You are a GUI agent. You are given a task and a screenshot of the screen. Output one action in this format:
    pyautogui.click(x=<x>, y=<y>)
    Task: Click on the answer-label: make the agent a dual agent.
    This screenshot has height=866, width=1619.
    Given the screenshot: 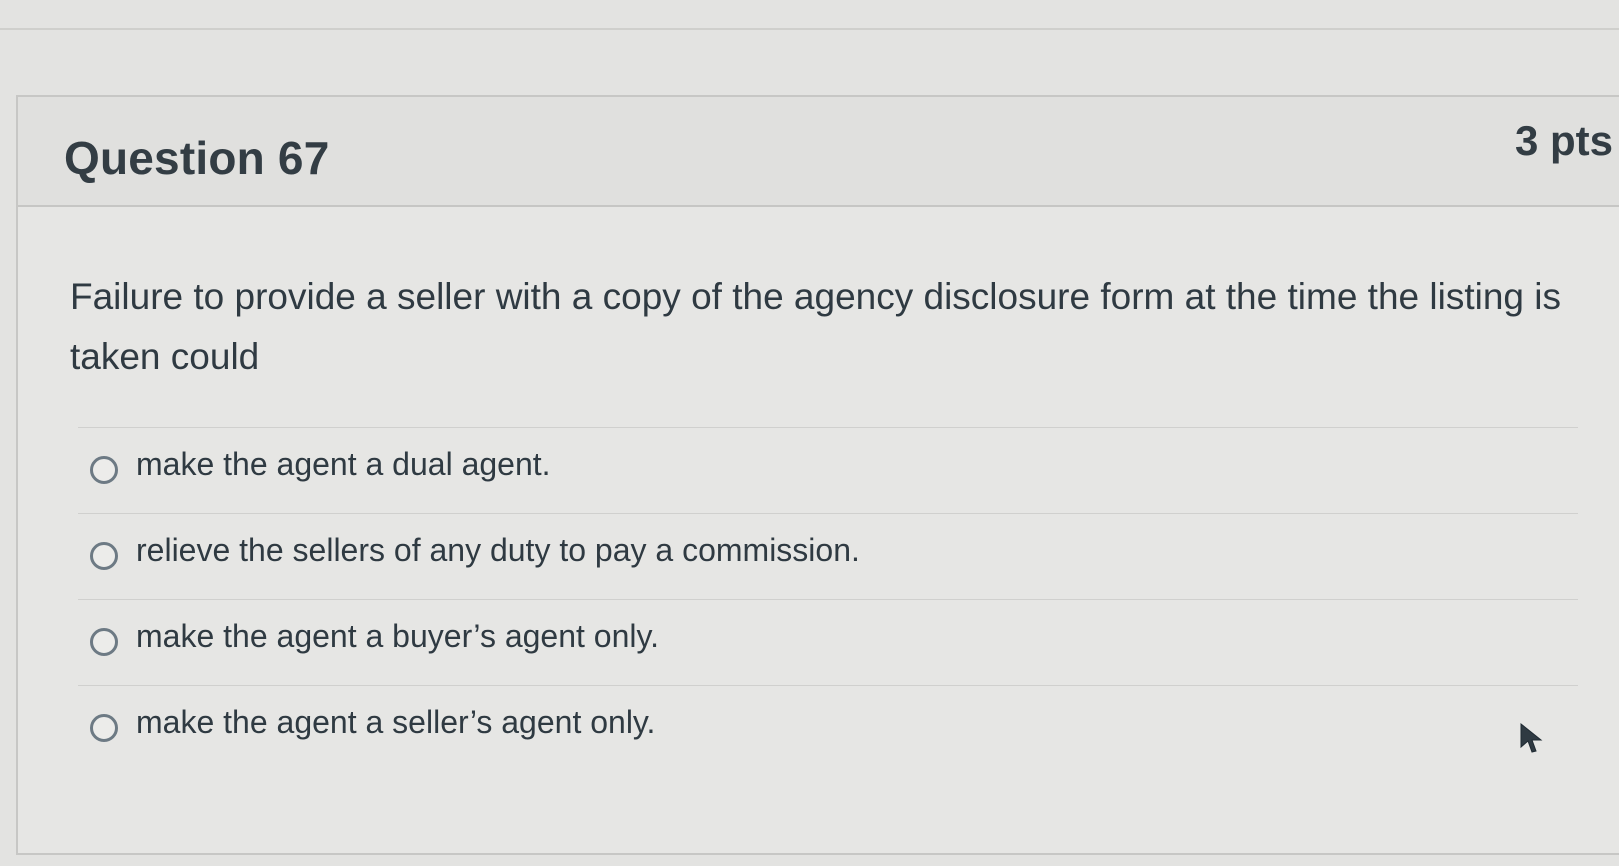 What is the action you would take?
    pyautogui.click(x=343, y=464)
    